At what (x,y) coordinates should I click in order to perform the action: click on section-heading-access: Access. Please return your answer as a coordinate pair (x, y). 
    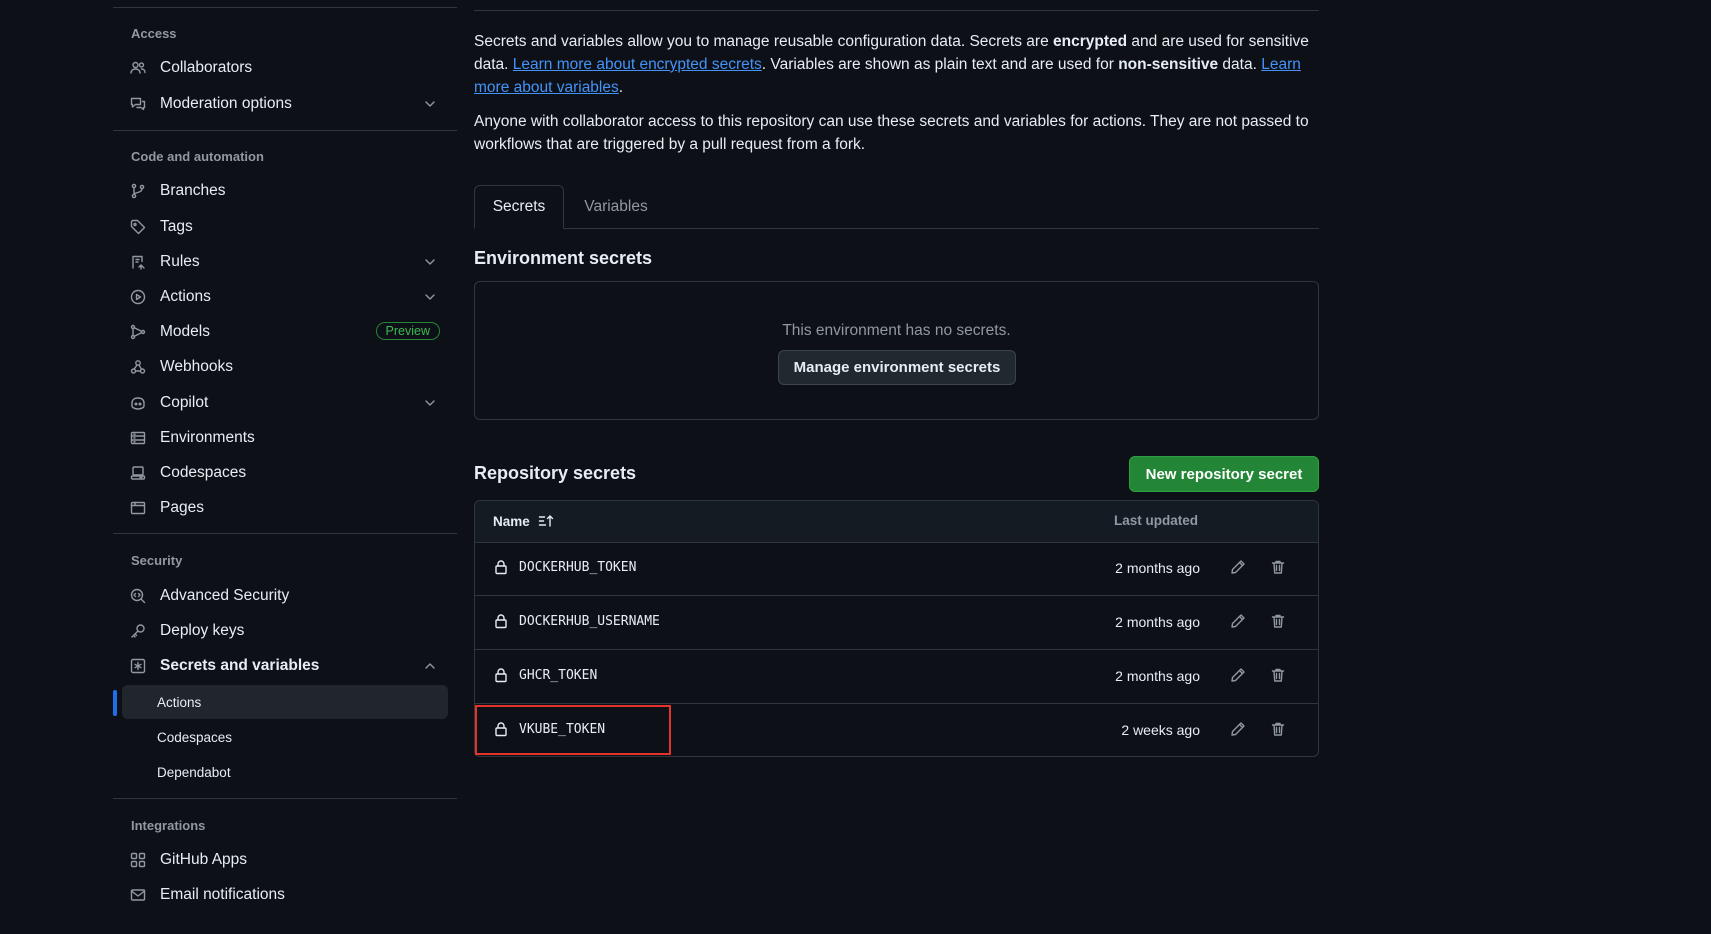
    Looking at the image, I should click on (154, 33).